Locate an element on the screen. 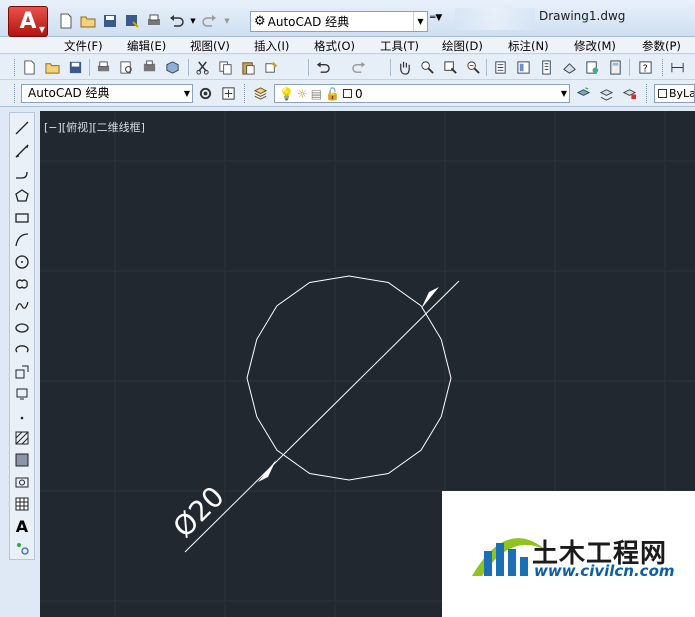 The image size is (695, 617). revision-cloud-icon is located at coordinates (22, 284).